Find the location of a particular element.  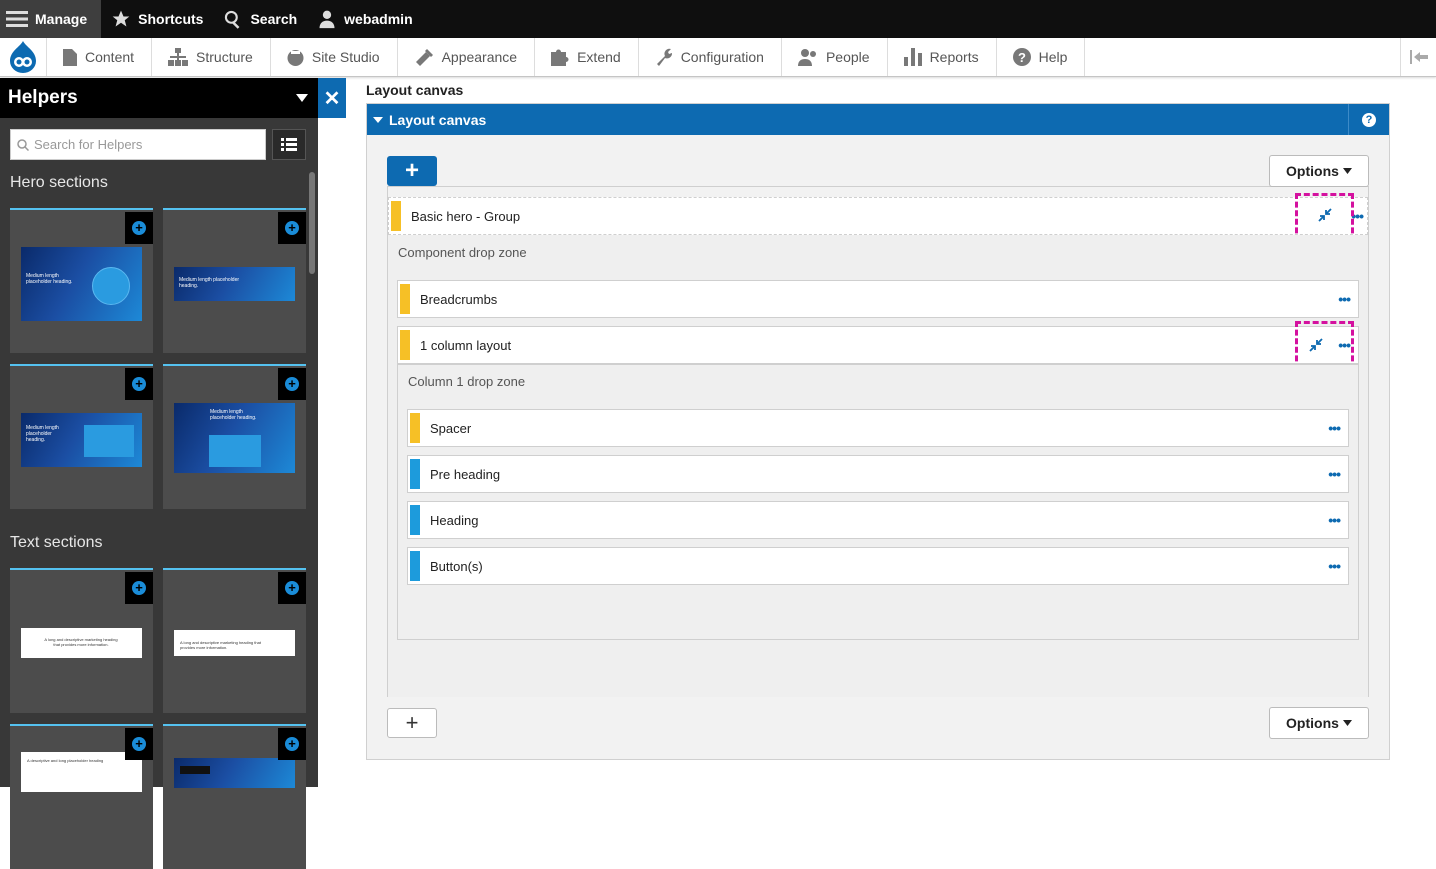

child-row: Heading ••• is located at coordinates (878, 520).